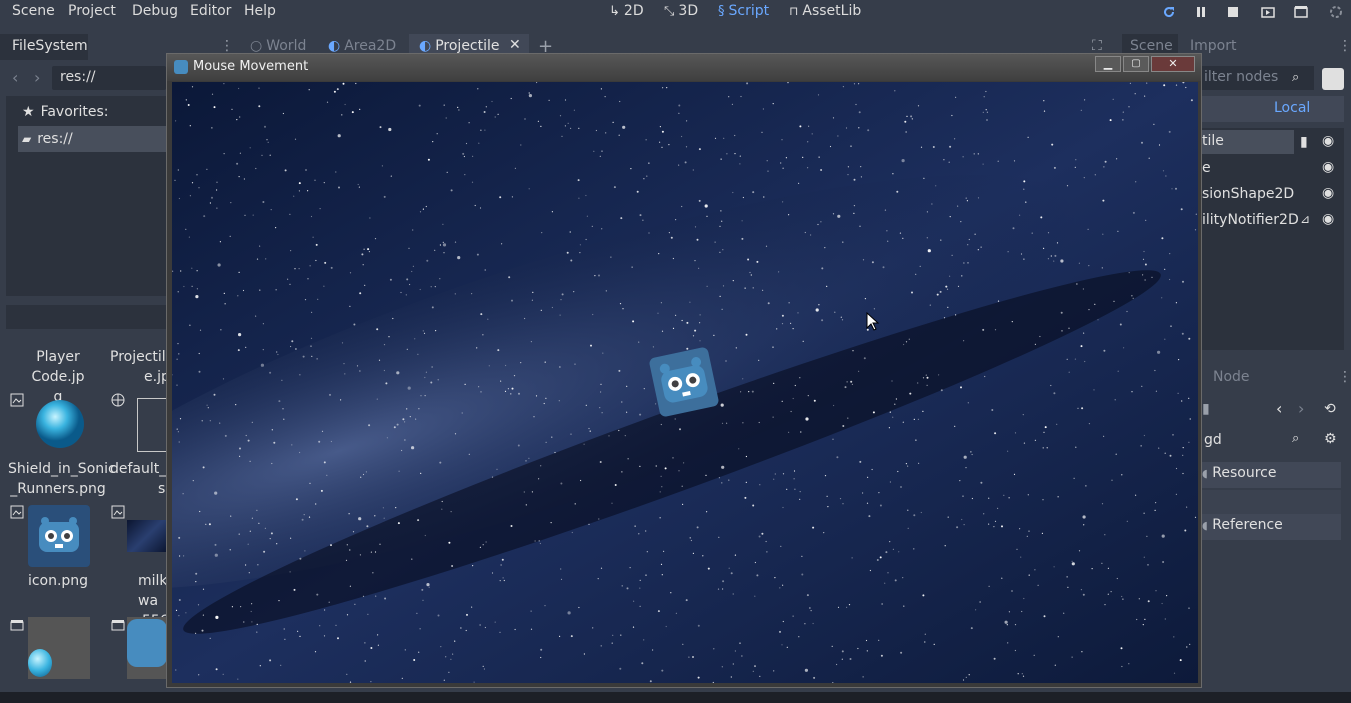 The image size is (1351, 703). I want to click on menu-editor: Editor, so click(210, 11).